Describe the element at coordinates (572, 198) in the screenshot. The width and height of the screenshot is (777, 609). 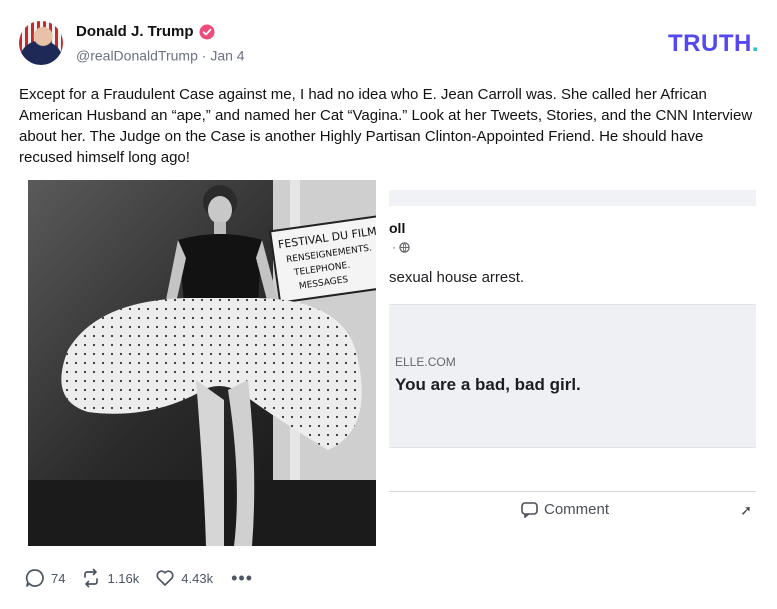
I see `fb-topbar` at that location.